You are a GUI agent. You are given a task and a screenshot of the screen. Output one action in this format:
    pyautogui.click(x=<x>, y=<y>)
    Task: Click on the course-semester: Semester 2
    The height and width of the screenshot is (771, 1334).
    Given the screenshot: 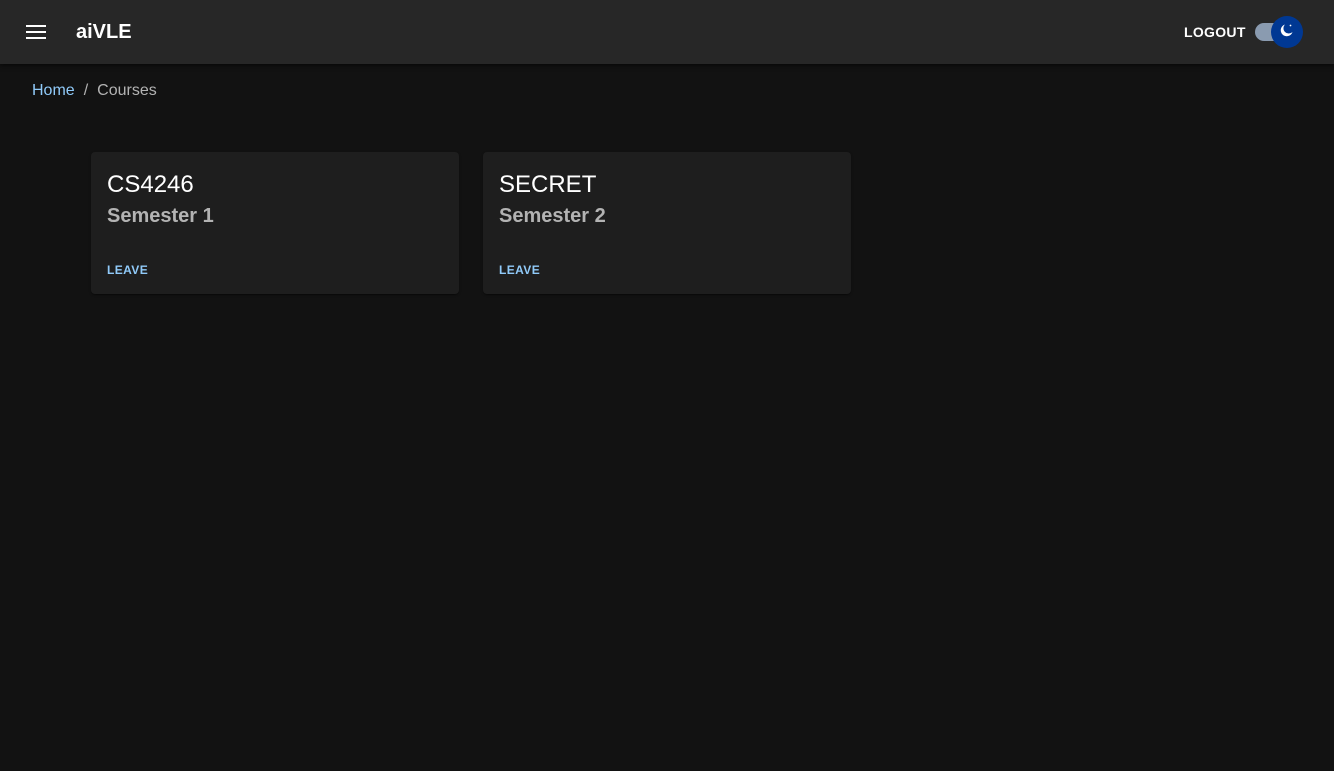 What is the action you would take?
    pyautogui.click(x=552, y=216)
    